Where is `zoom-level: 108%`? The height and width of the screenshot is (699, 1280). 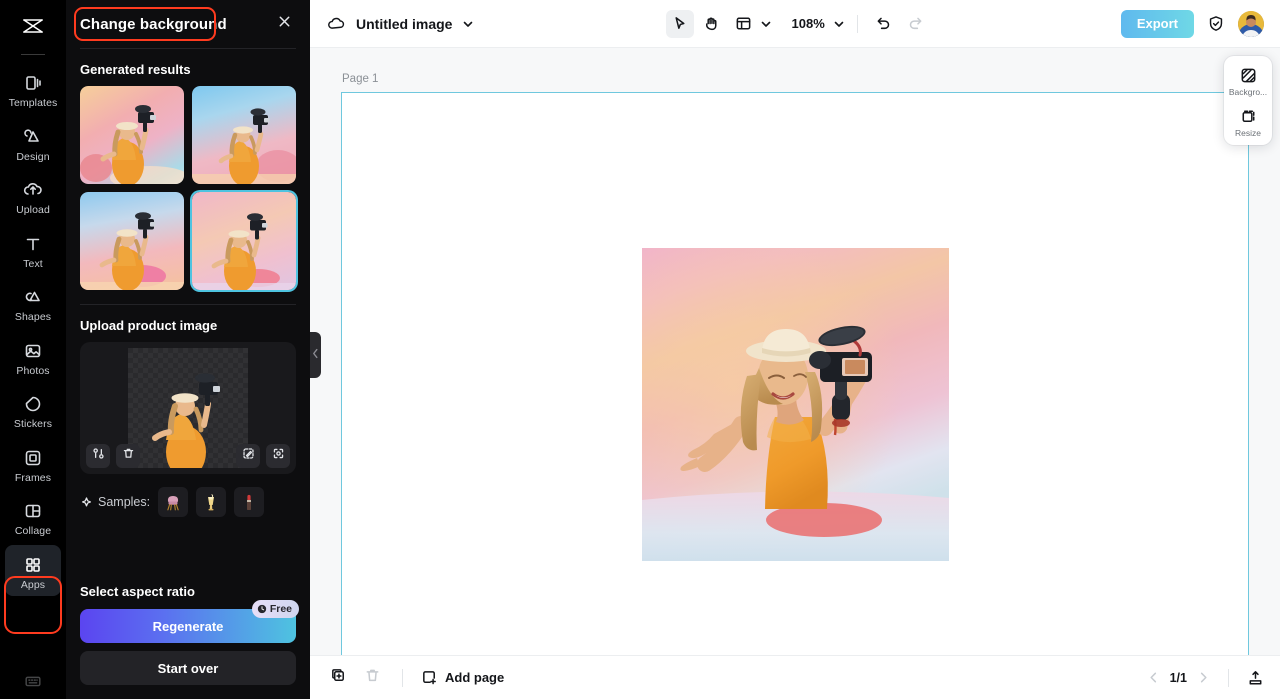 zoom-level: 108% is located at coordinates (808, 23).